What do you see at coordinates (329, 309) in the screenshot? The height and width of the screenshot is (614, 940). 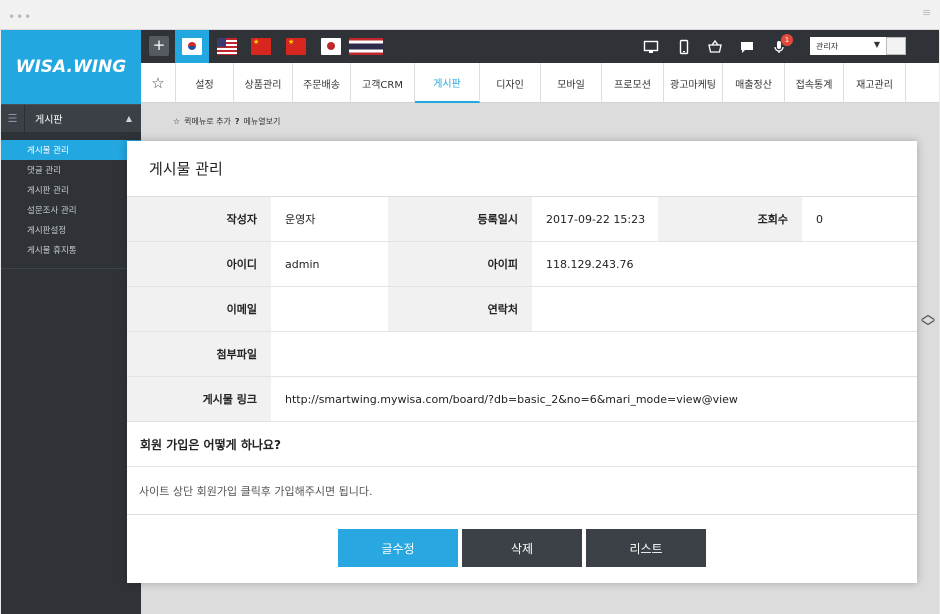 I see `email-value` at bounding box center [329, 309].